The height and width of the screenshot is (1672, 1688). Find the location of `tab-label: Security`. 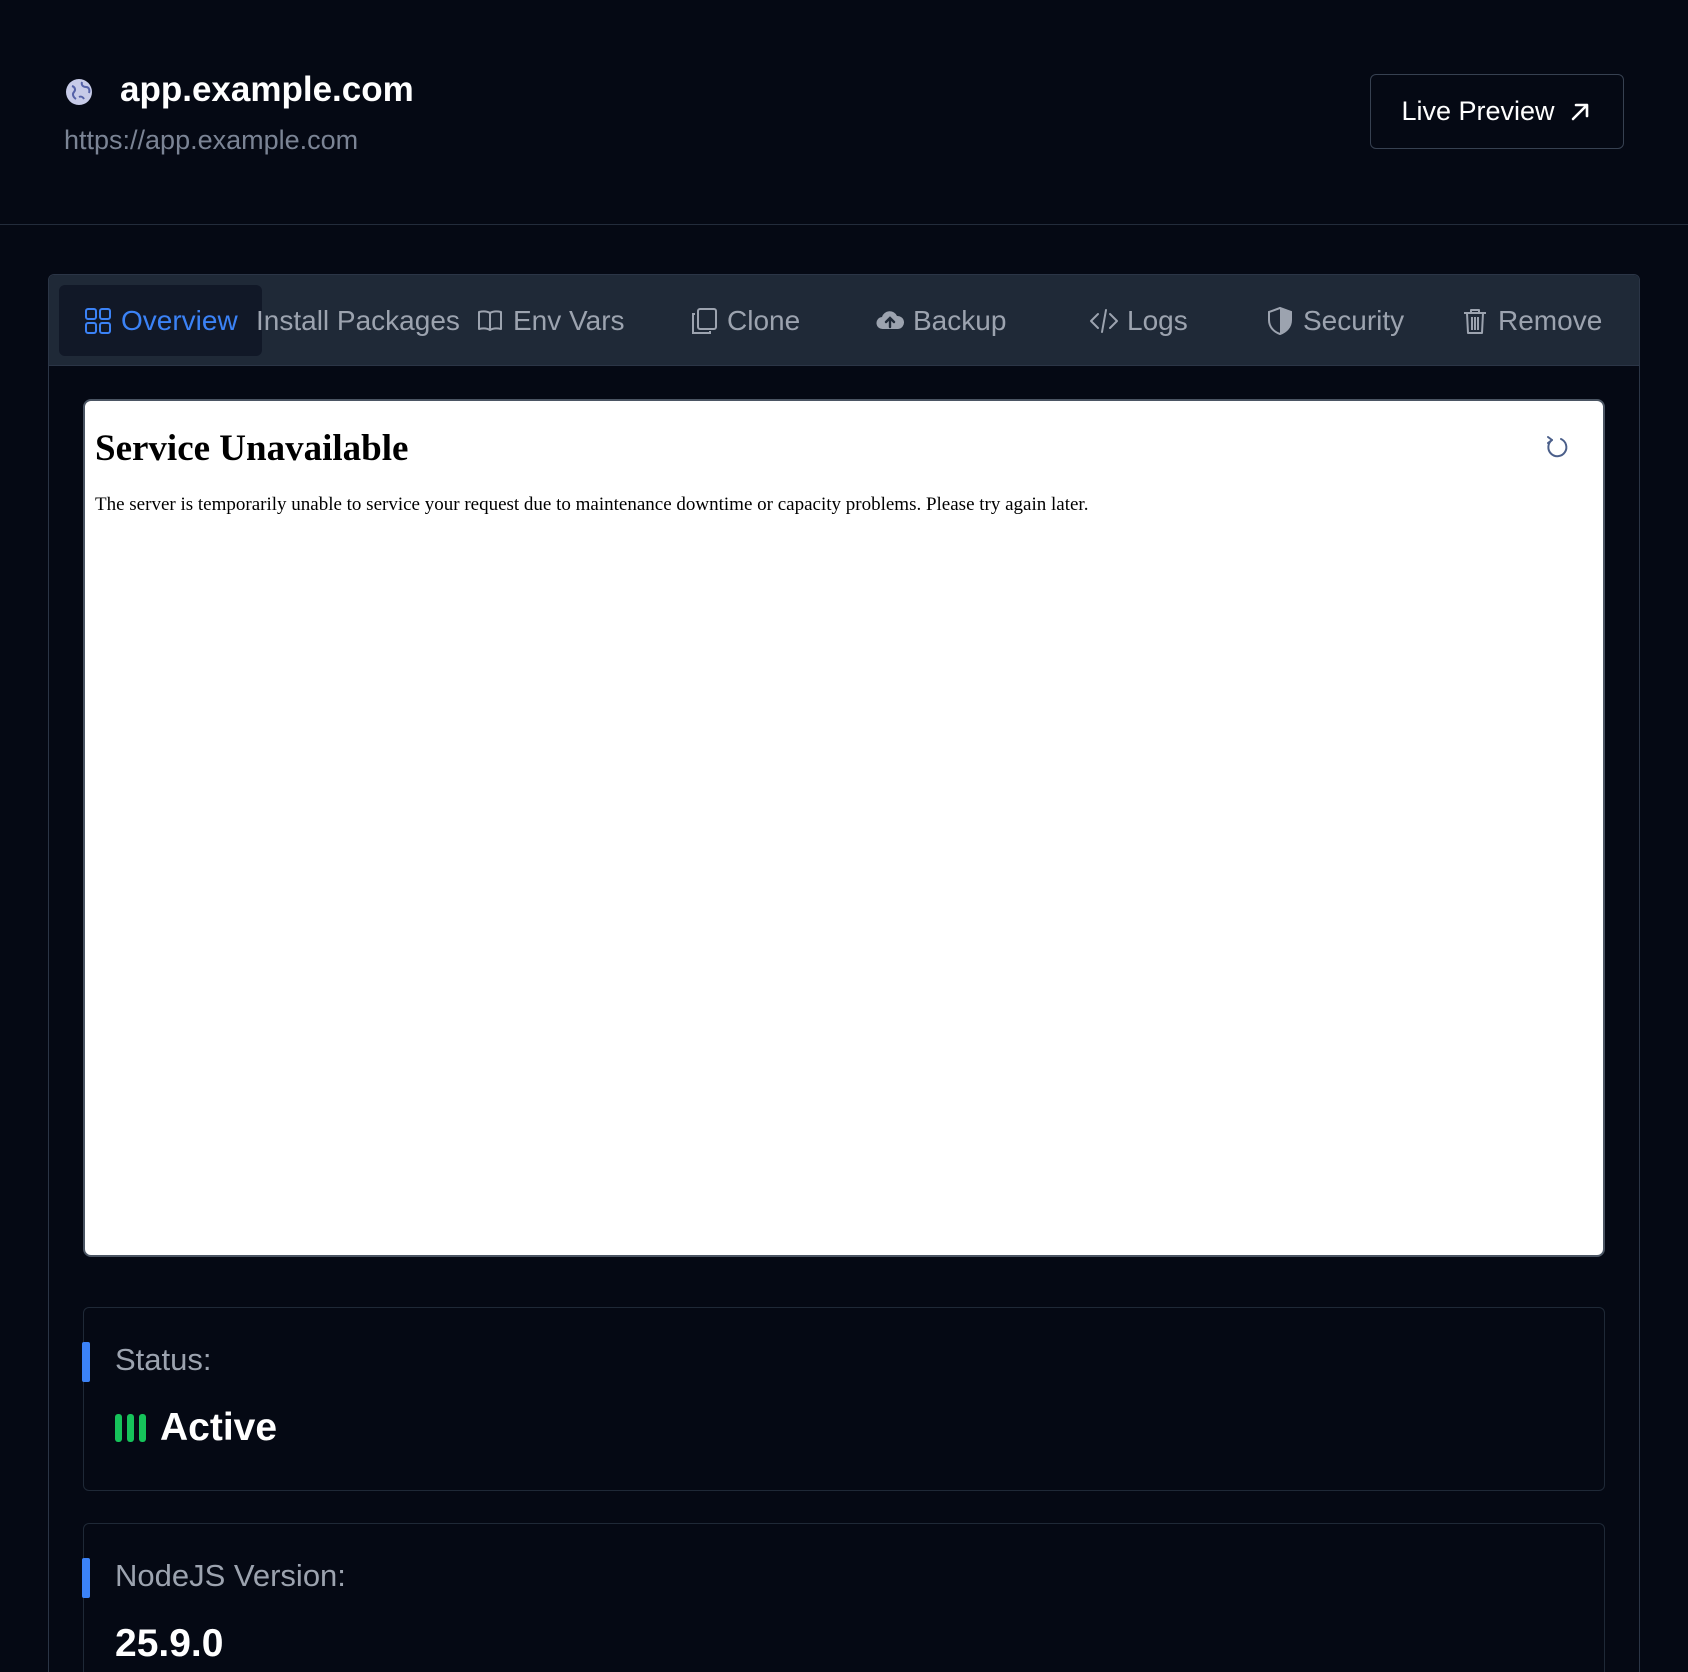

tab-label: Security is located at coordinates (1354, 320).